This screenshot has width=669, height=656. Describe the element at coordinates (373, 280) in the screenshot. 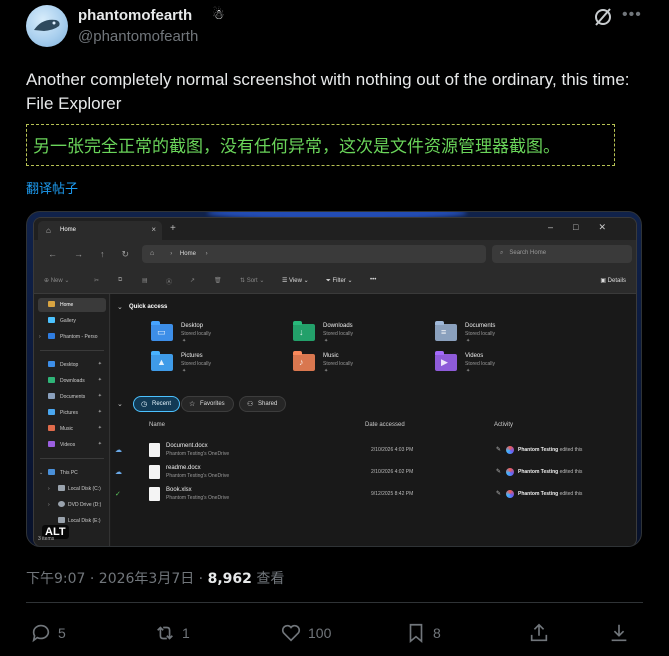

I see `more-button: •••` at that location.